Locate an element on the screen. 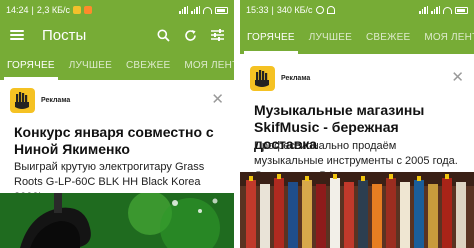  status-speed: 340 КБ/с is located at coordinates (294, 10).